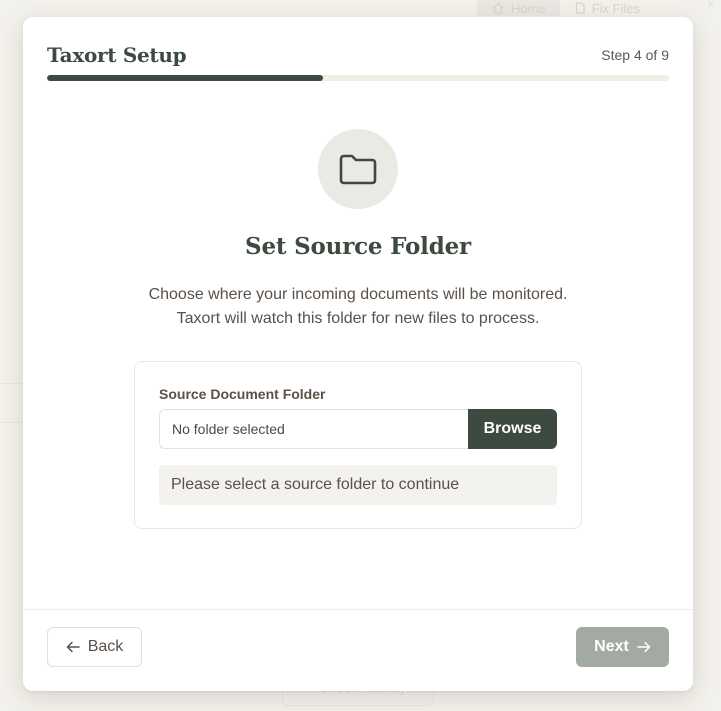 This screenshot has height=711, width=721. What do you see at coordinates (512, 429) in the screenshot?
I see `browse-button: Browse` at bounding box center [512, 429].